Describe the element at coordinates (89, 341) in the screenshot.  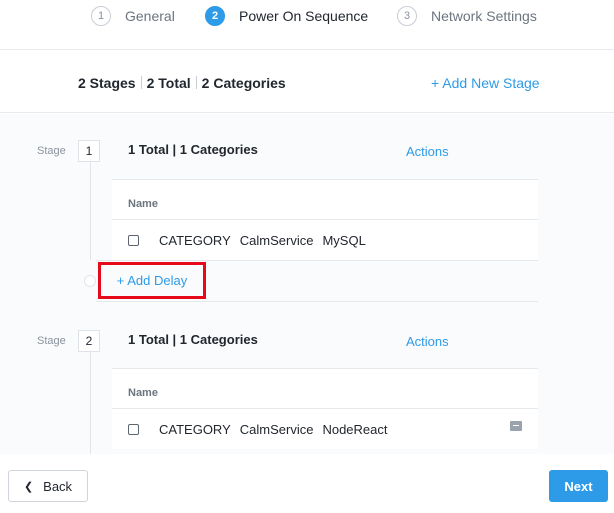
I see `stage-number: 2` at that location.